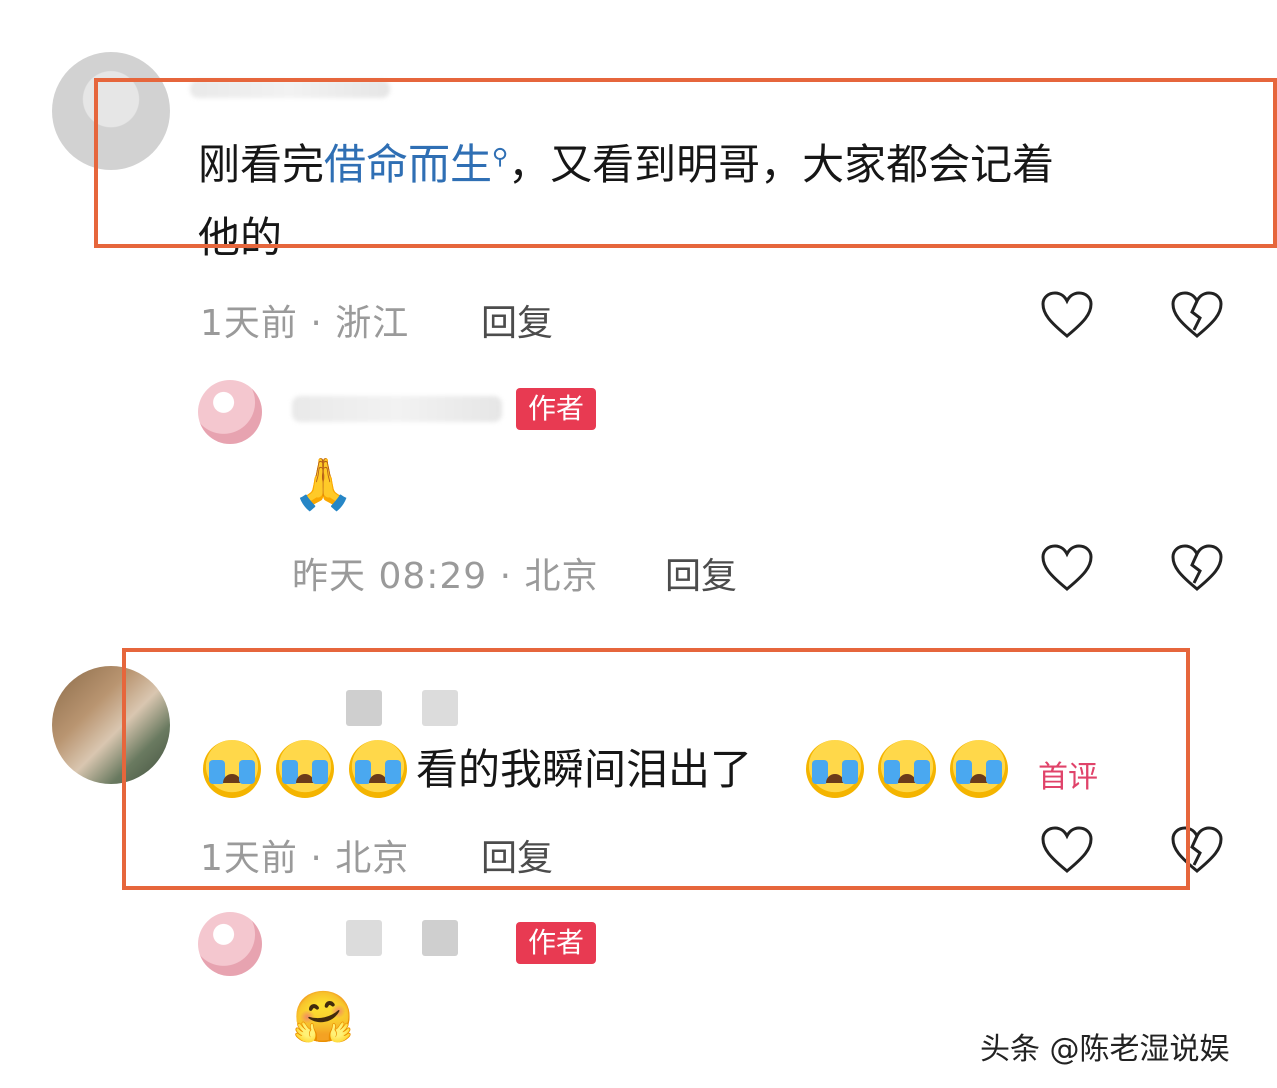 This screenshot has width=1277, height=1088. I want to click on pray-emoji: 🙏, so click(323, 484).